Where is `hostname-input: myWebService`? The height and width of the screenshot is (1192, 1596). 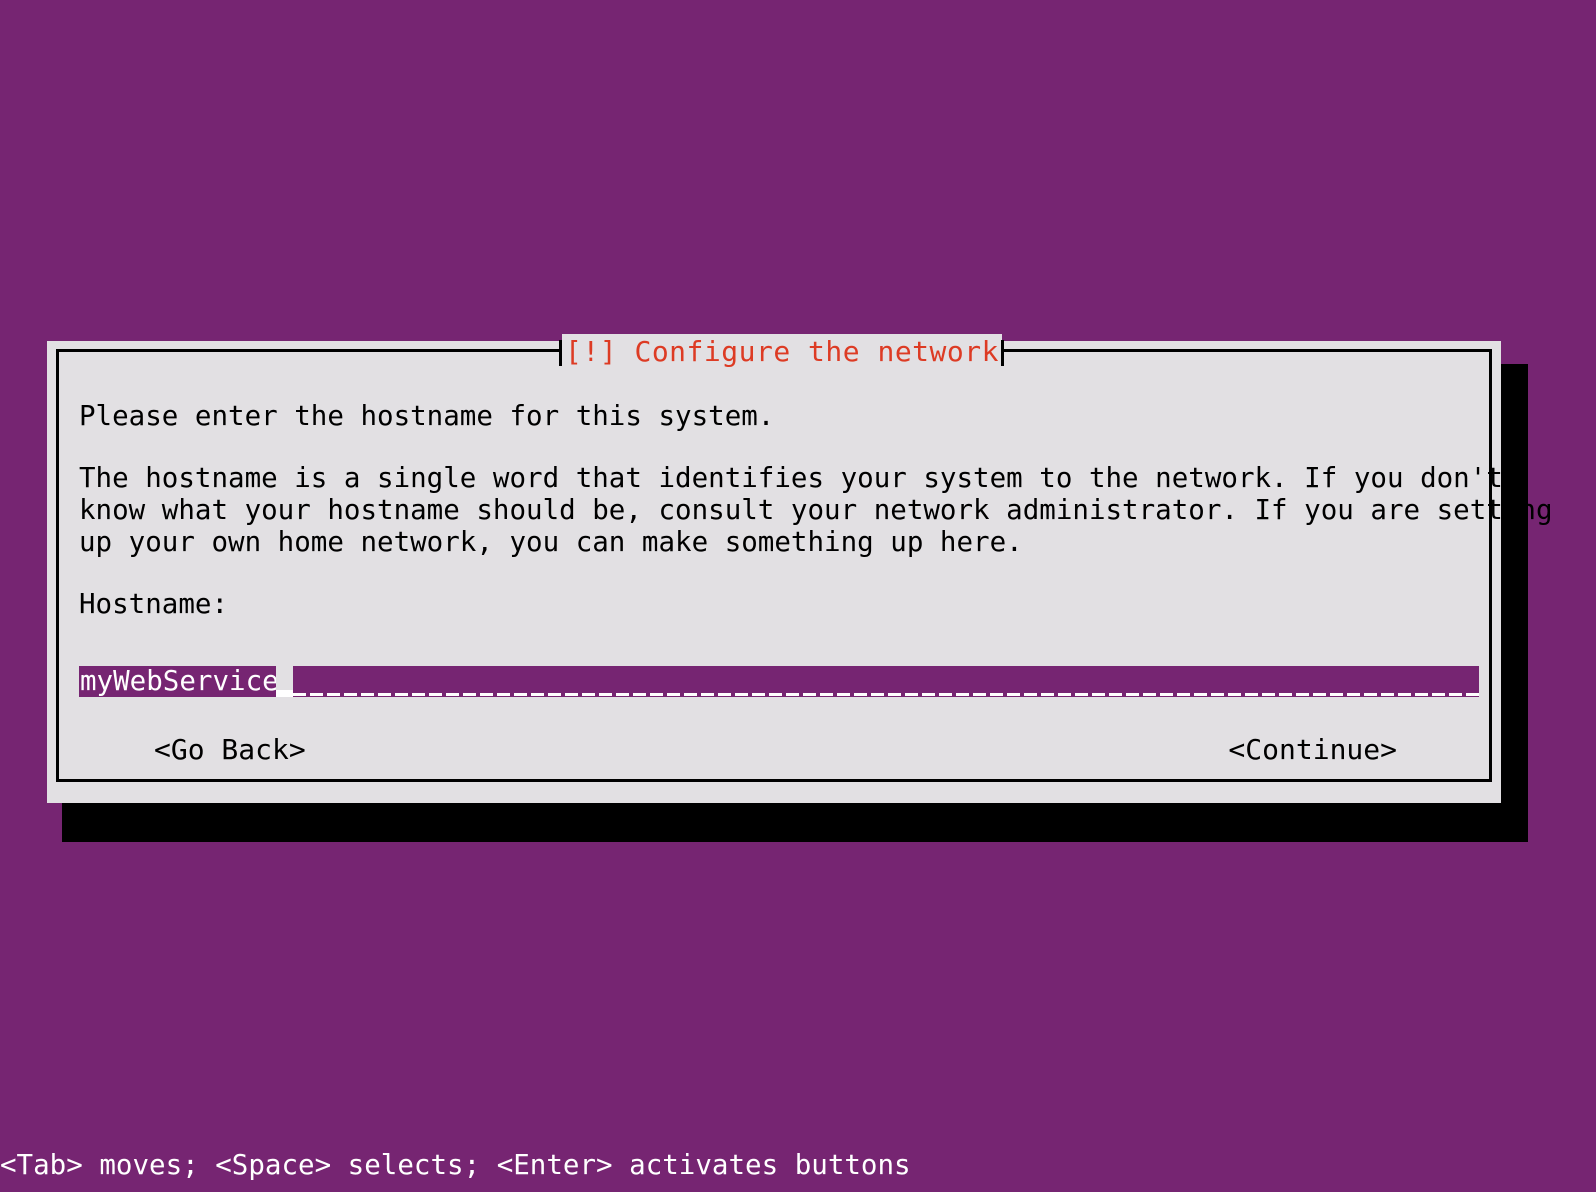
hostname-input: myWebService is located at coordinates (779, 683).